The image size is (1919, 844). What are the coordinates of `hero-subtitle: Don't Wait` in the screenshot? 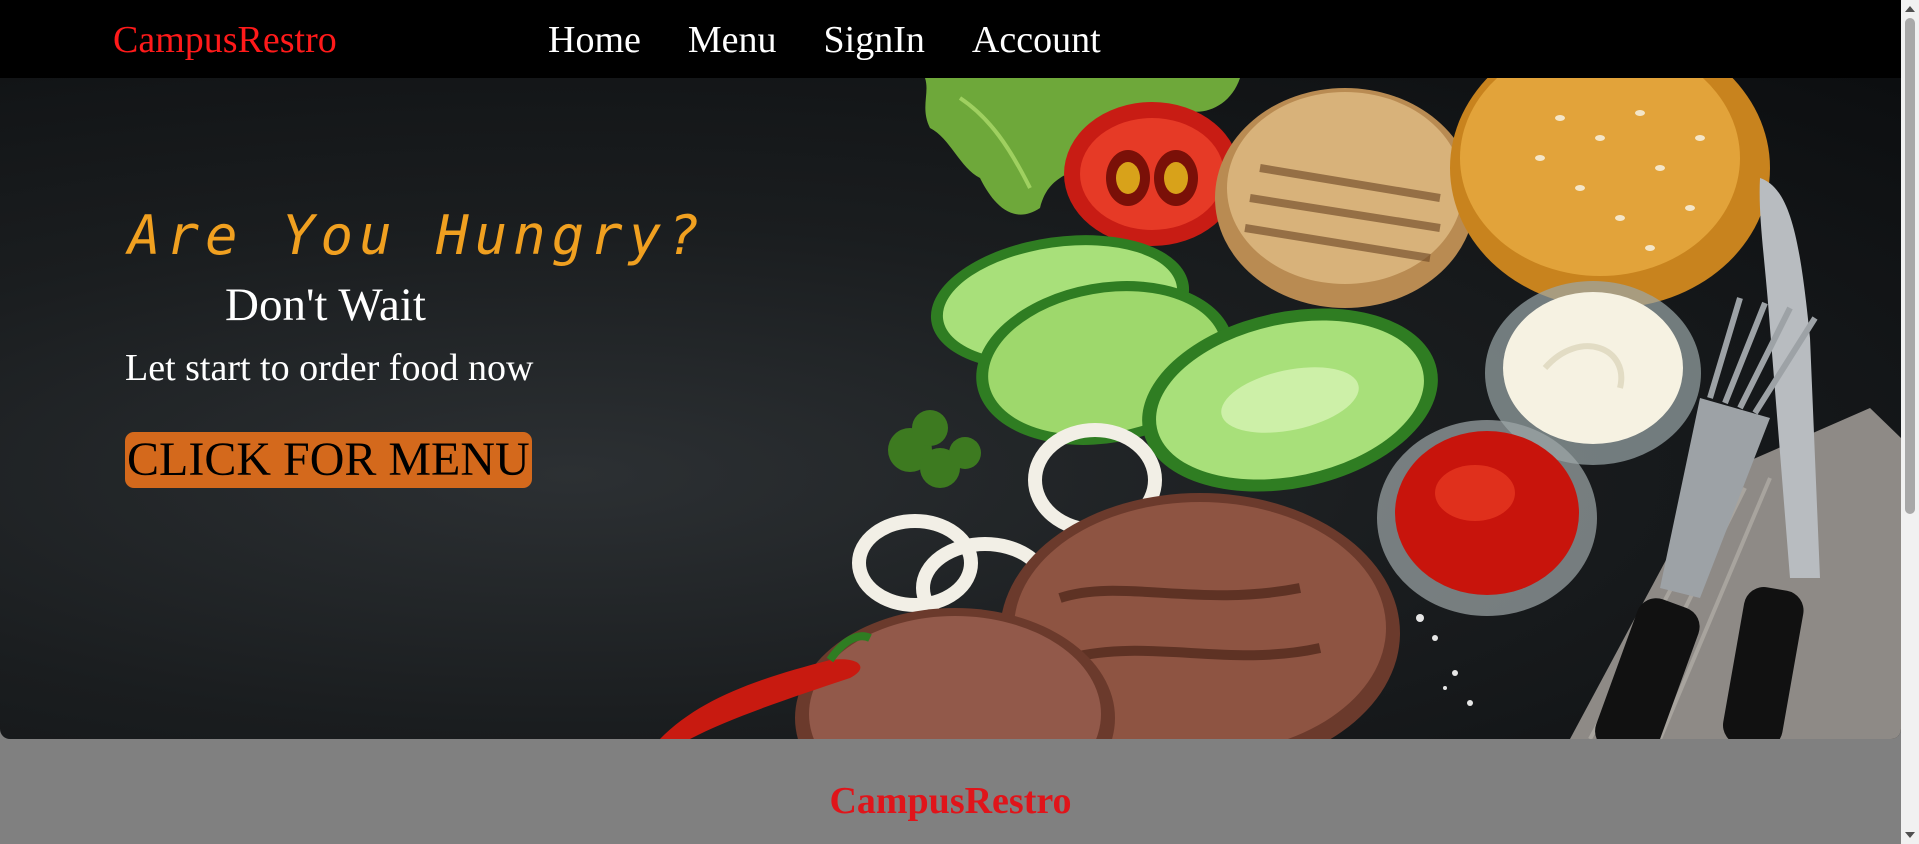 It's located at (325, 305).